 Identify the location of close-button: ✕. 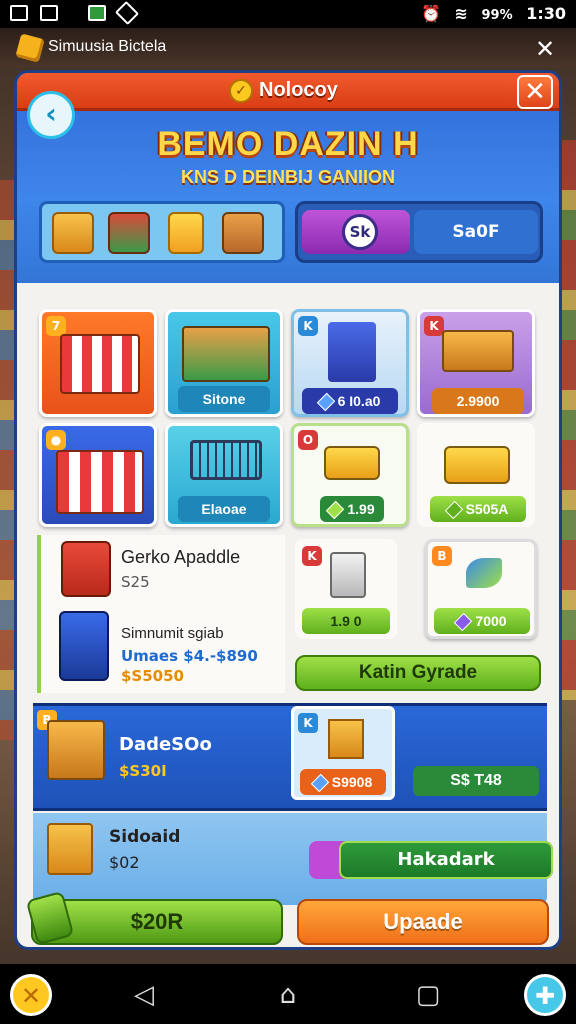
(535, 92).